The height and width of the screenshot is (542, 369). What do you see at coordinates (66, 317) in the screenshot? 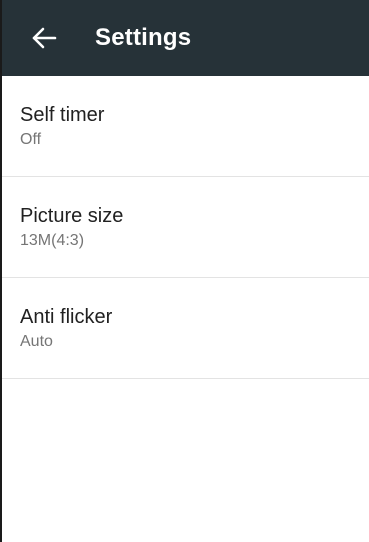
I see `setting-title: Anti flicker` at bounding box center [66, 317].